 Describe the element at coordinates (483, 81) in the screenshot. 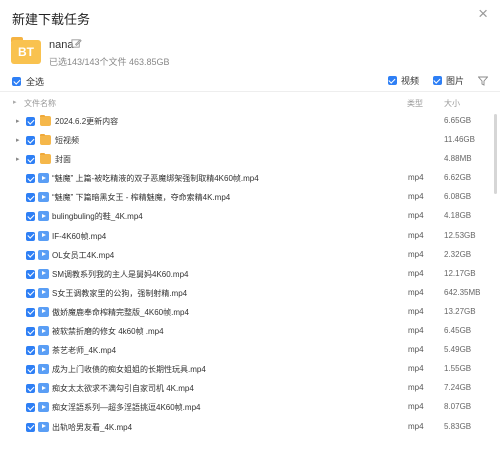

I see `funnel-icon` at that location.